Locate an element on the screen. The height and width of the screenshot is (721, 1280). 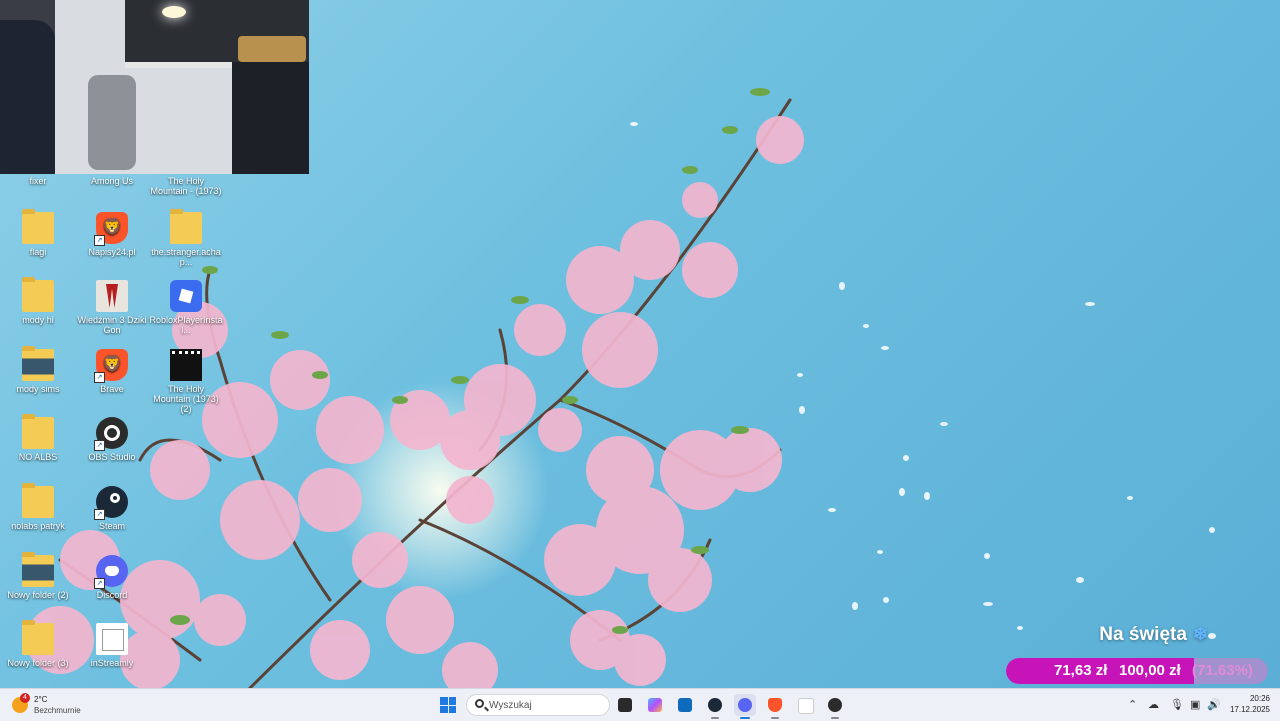
desktop-icon-among-us: Among Us is located at coordinates (112, 181).